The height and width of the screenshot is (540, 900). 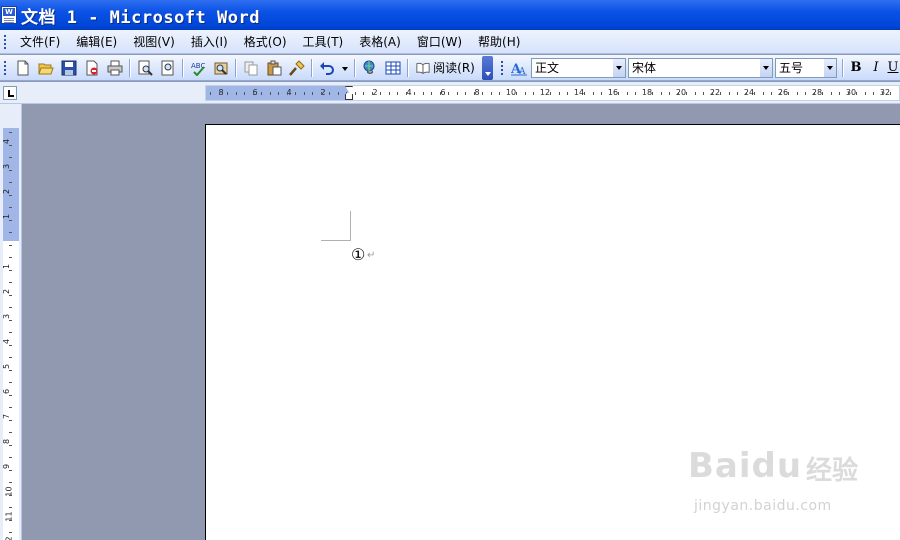 What do you see at coordinates (5, 67) in the screenshot?
I see `toolbar-grip` at bounding box center [5, 67].